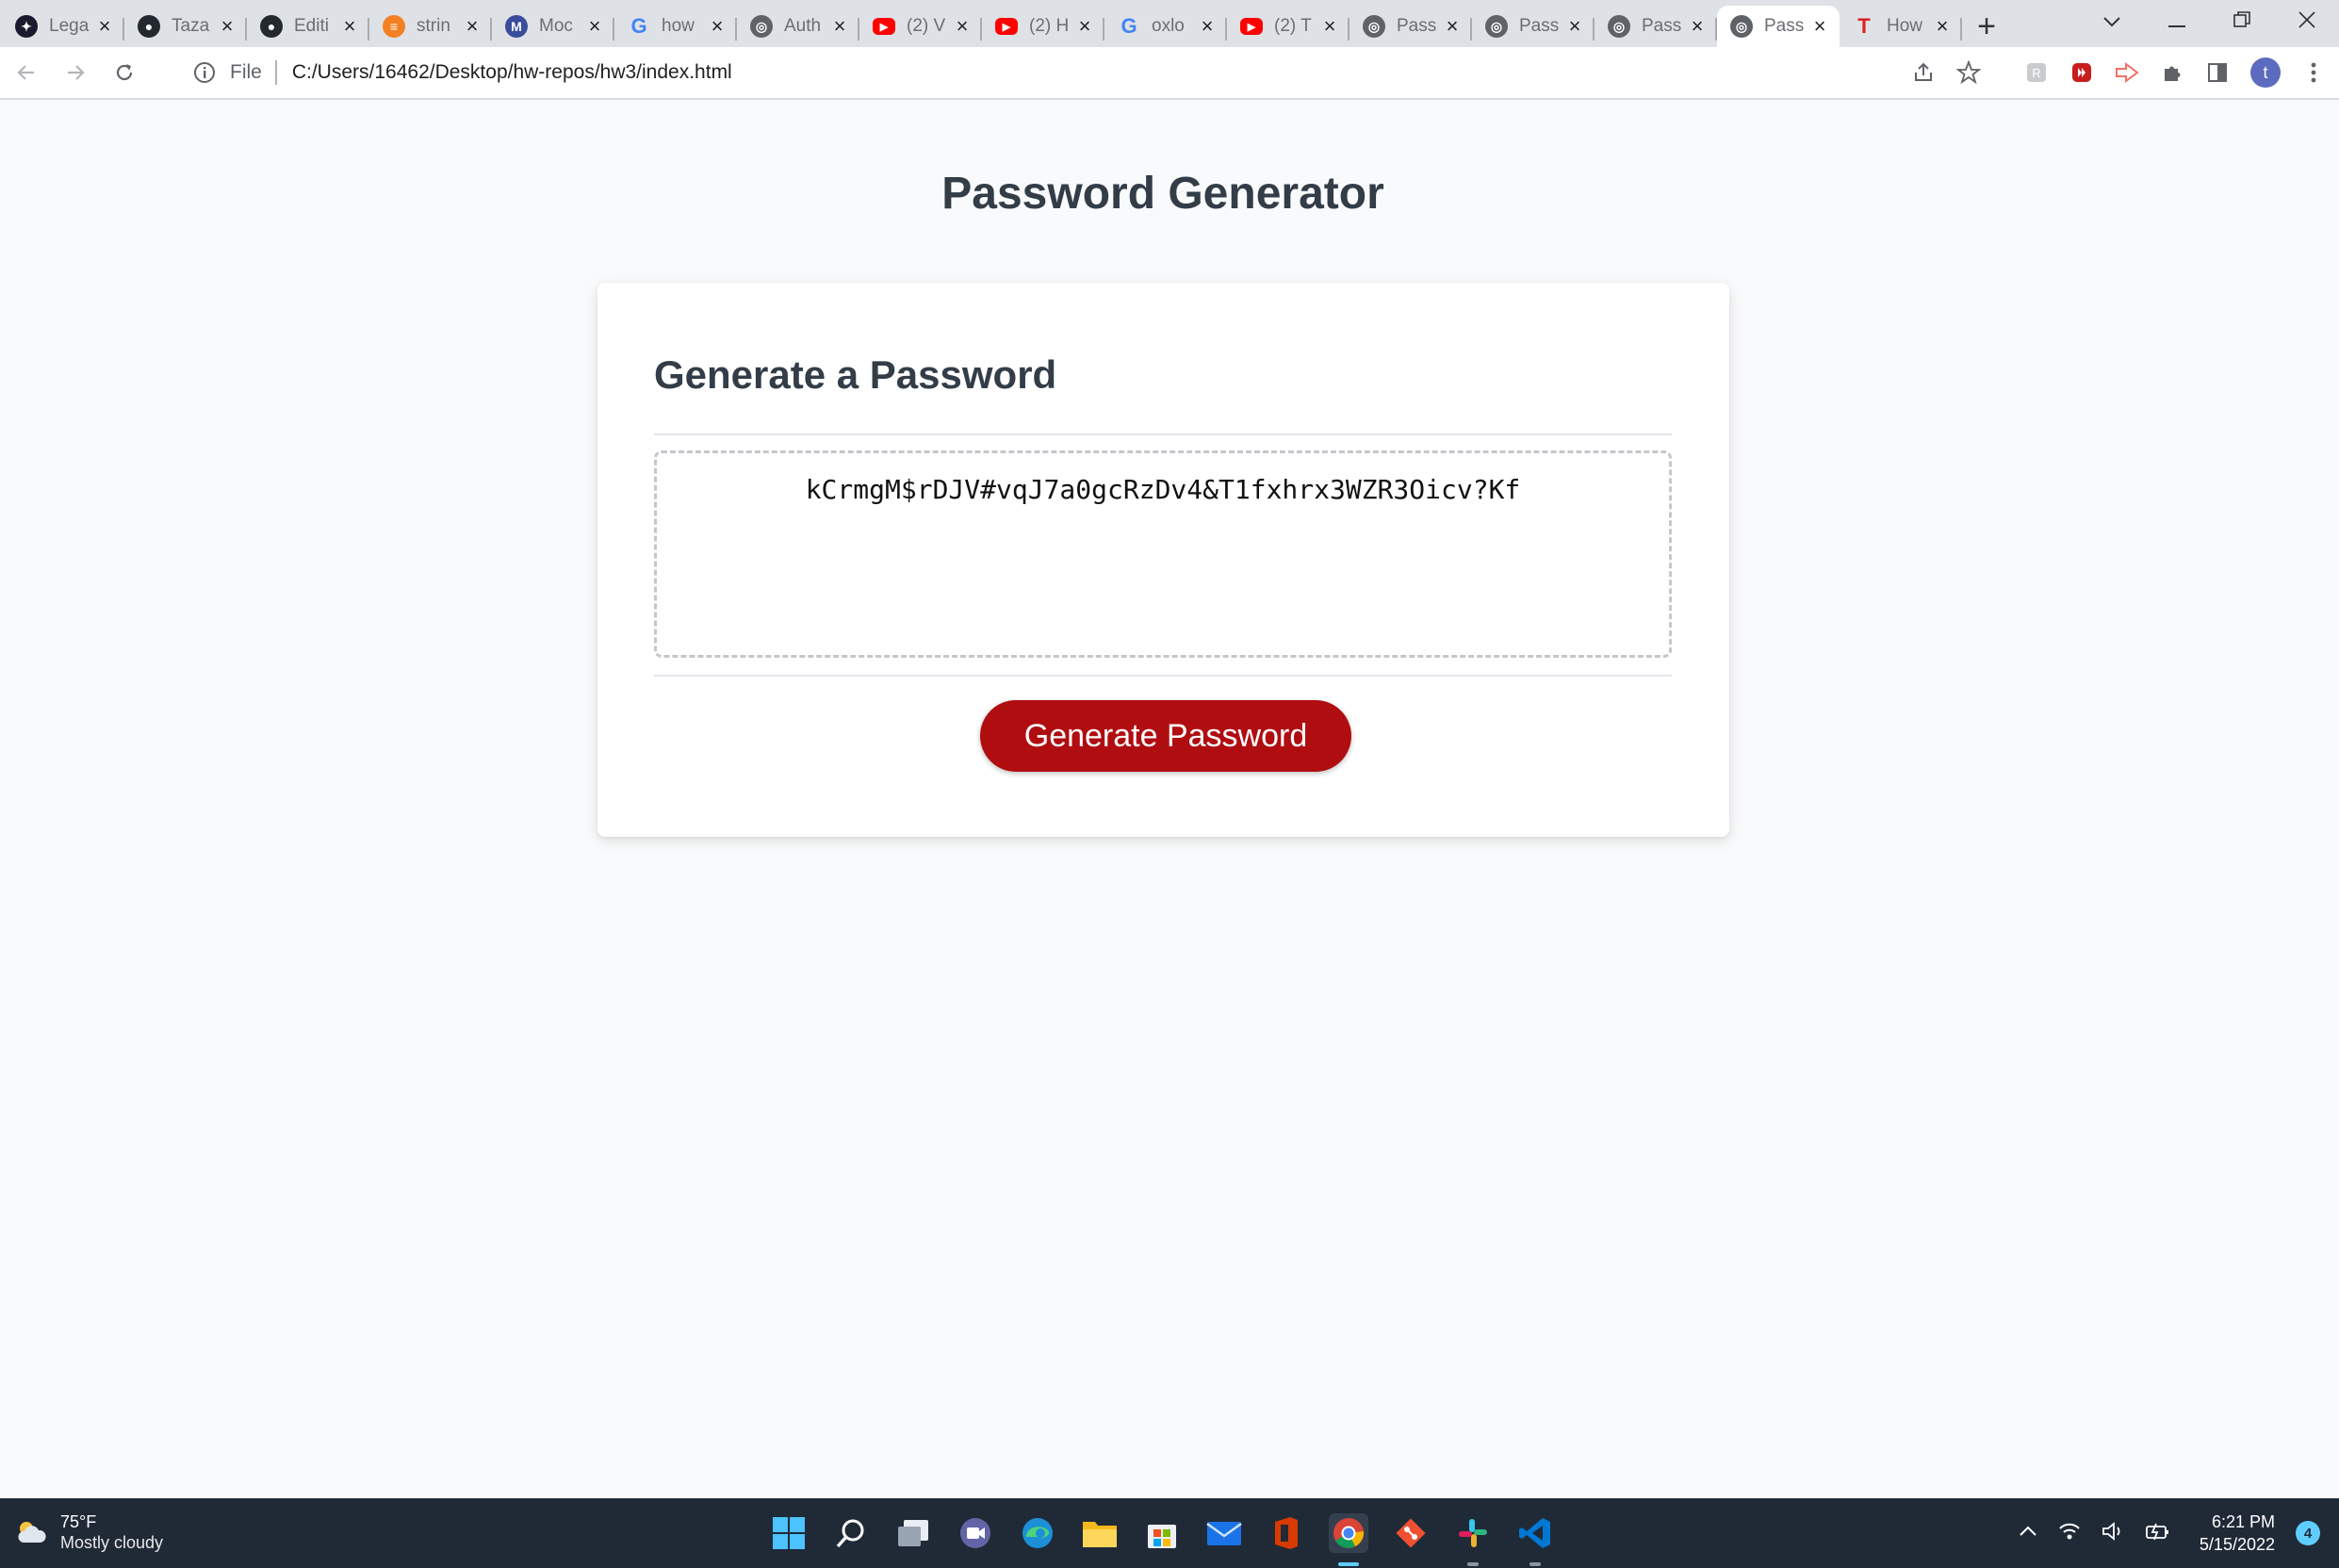  What do you see at coordinates (913, 1533) in the screenshot?
I see `task-view-icon` at bounding box center [913, 1533].